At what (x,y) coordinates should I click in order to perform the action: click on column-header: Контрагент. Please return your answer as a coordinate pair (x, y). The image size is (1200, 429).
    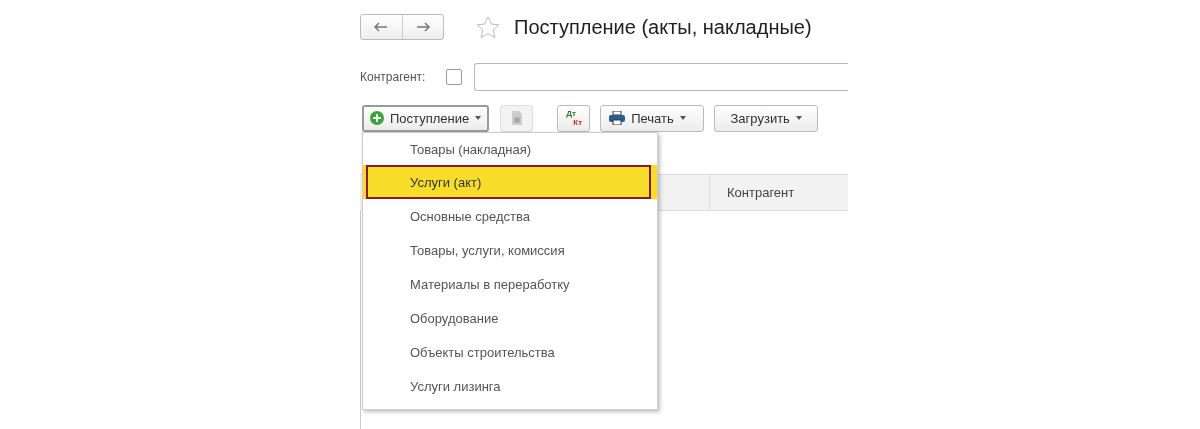
    Looking at the image, I should click on (752, 192).